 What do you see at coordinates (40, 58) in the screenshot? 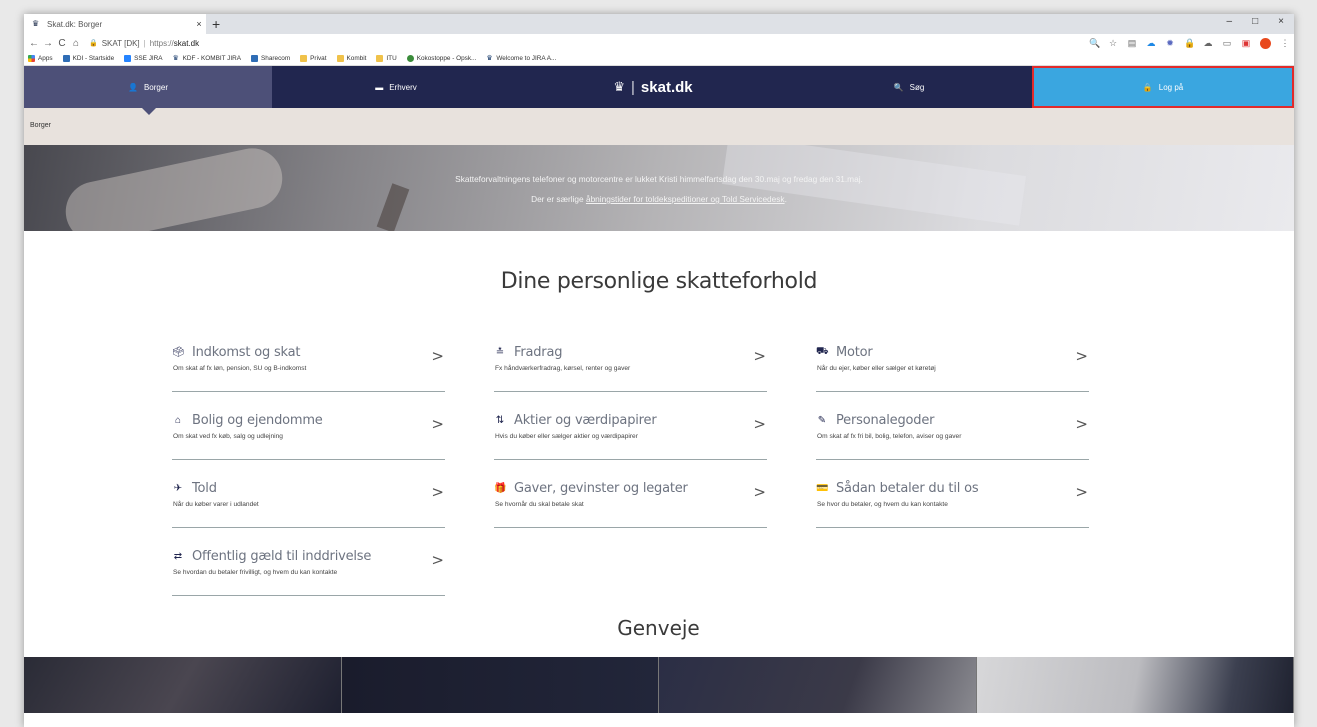
I see `bookmark-item: Apps` at bounding box center [40, 58].